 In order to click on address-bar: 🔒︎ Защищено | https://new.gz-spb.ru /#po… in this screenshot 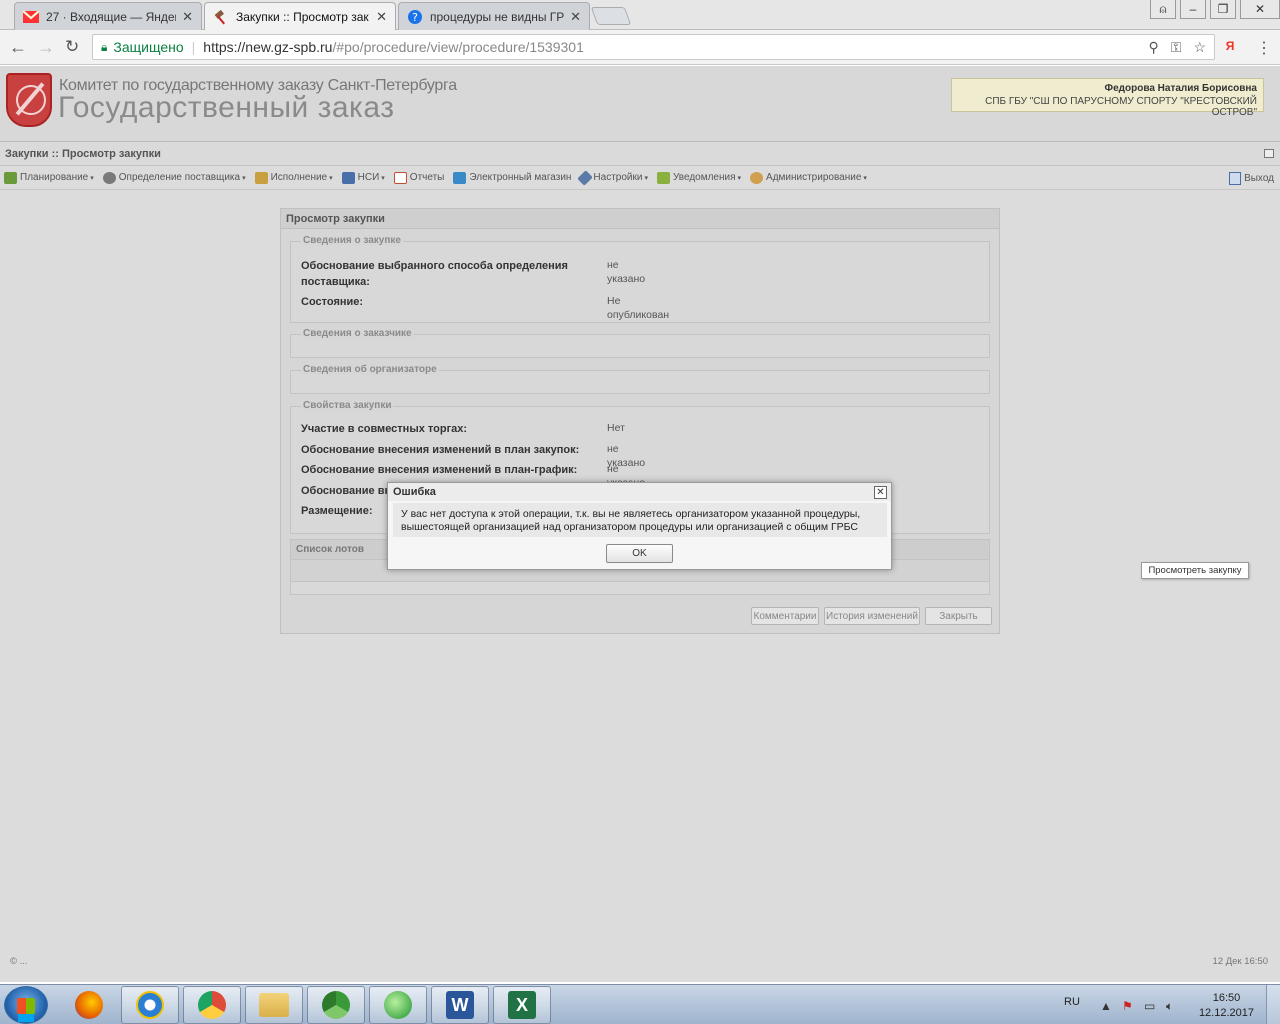, I will do `click(653, 47)`.